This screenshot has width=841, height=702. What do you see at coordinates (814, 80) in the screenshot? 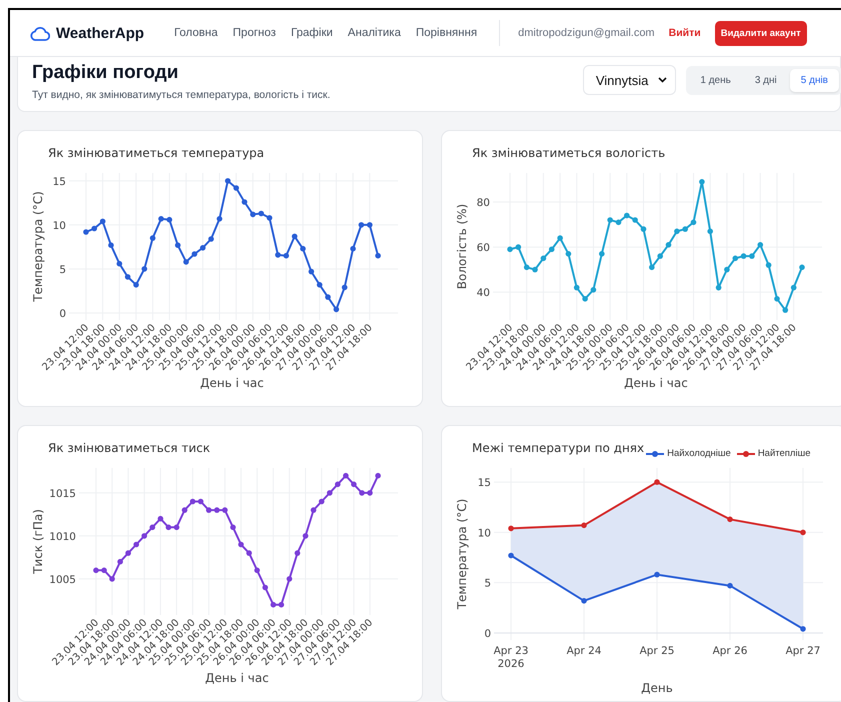
I see `range-tab: 5 днів` at bounding box center [814, 80].